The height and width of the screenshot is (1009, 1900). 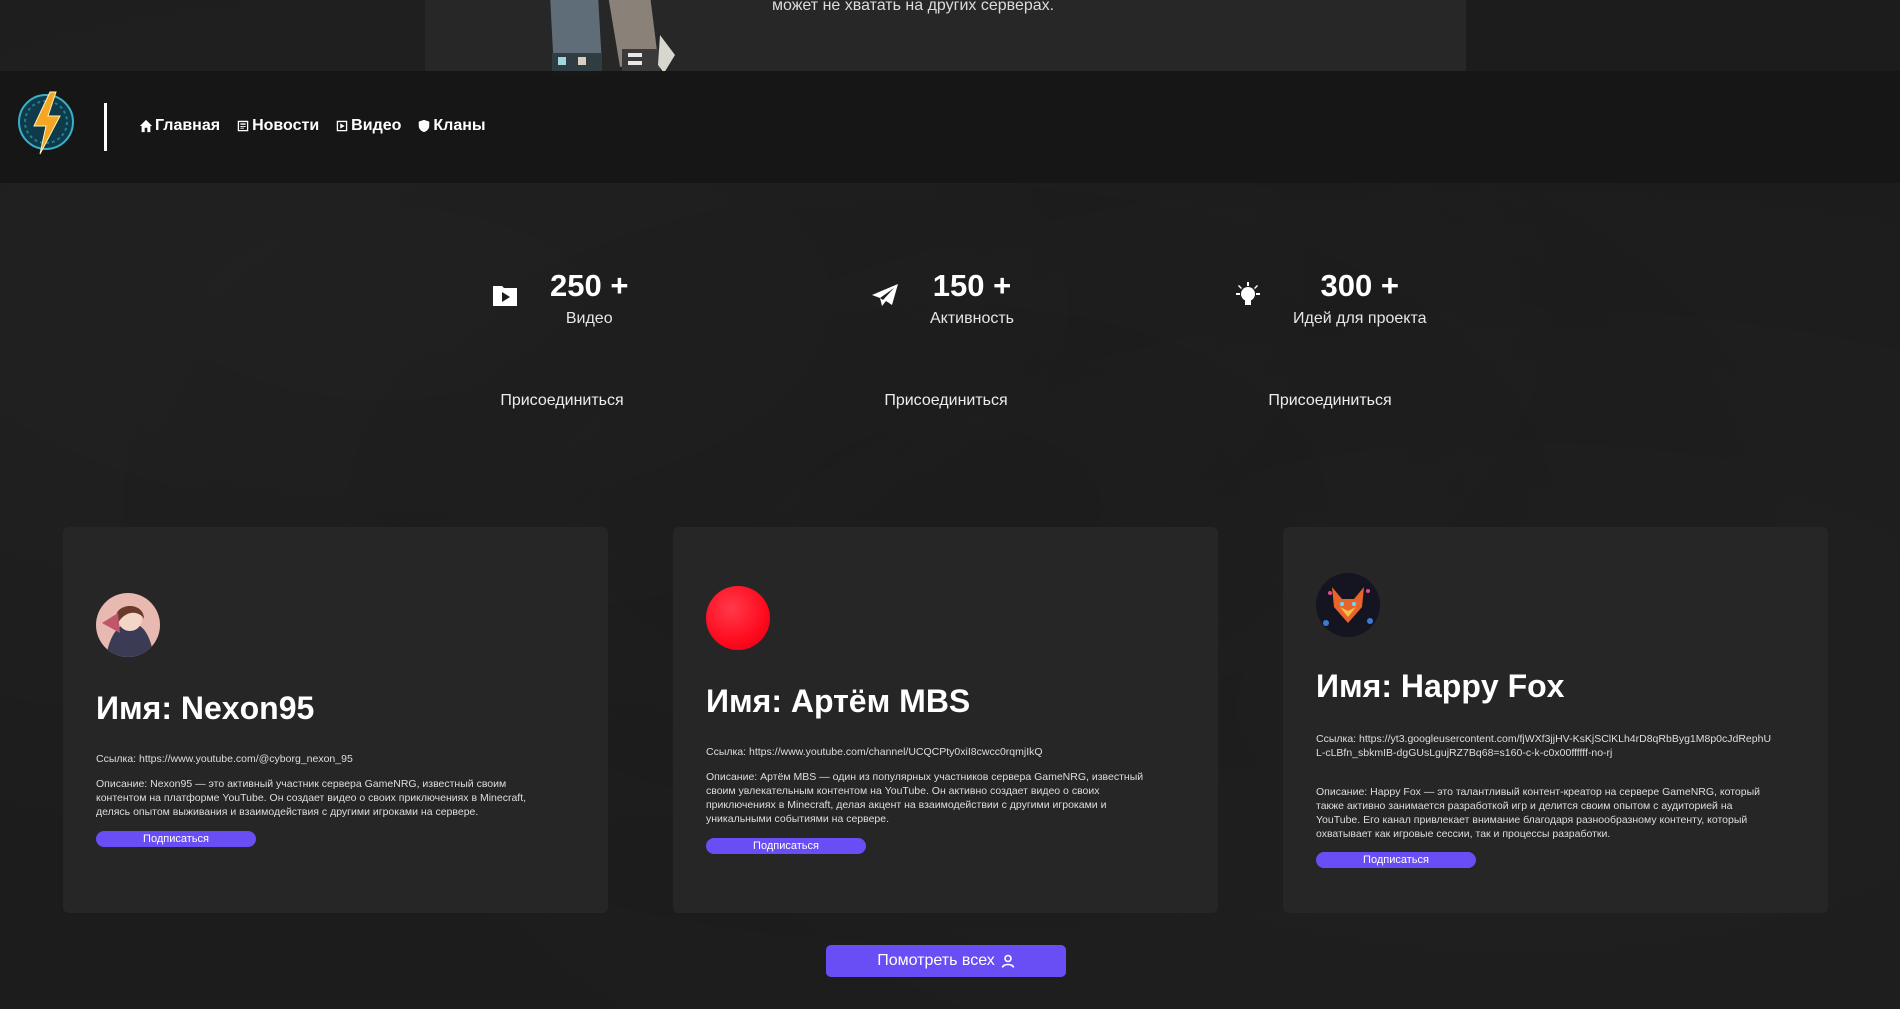 What do you see at coordinates (1008, 961) in the screenshot?
I see `user-icon` at bounding box center [1008, 961].